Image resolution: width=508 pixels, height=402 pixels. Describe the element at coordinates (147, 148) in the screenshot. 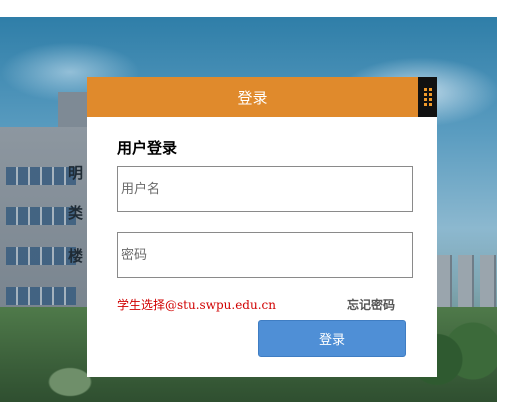

I see `form-title: 用户登录` at that location.